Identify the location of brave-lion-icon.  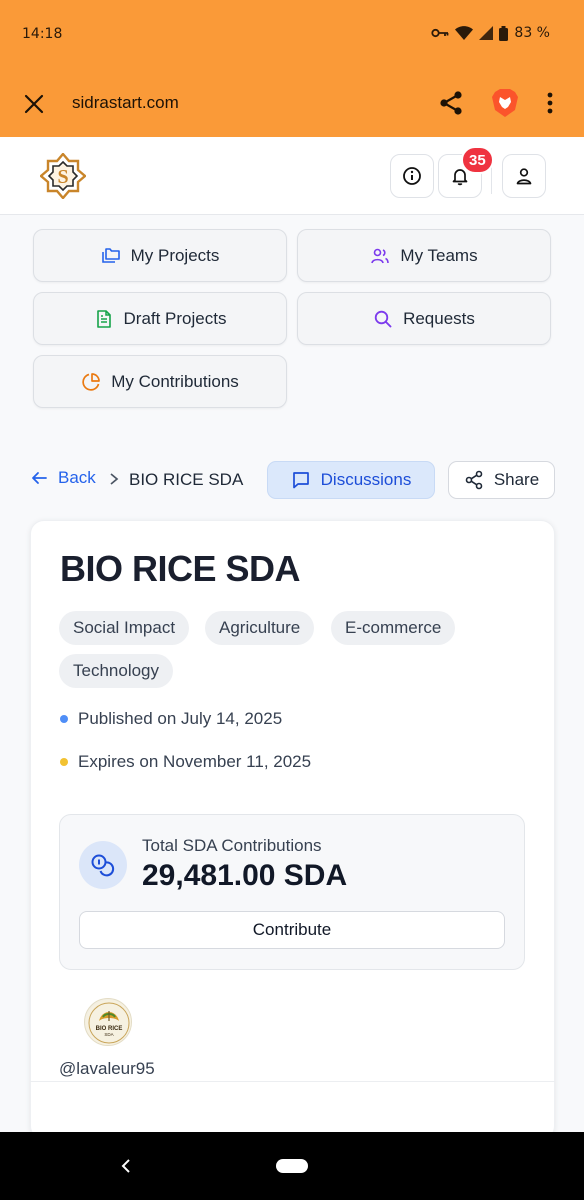
(505, 103).